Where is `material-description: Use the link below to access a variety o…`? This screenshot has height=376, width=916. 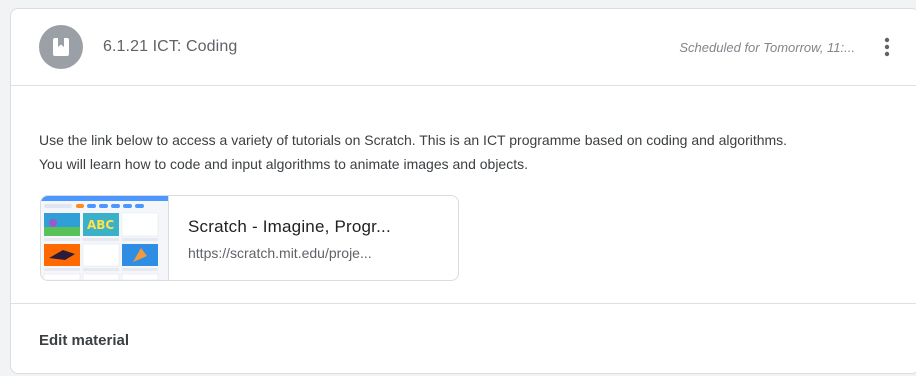
material-description: Use the link below to access a variety o… is located at coordinates (469, 152).